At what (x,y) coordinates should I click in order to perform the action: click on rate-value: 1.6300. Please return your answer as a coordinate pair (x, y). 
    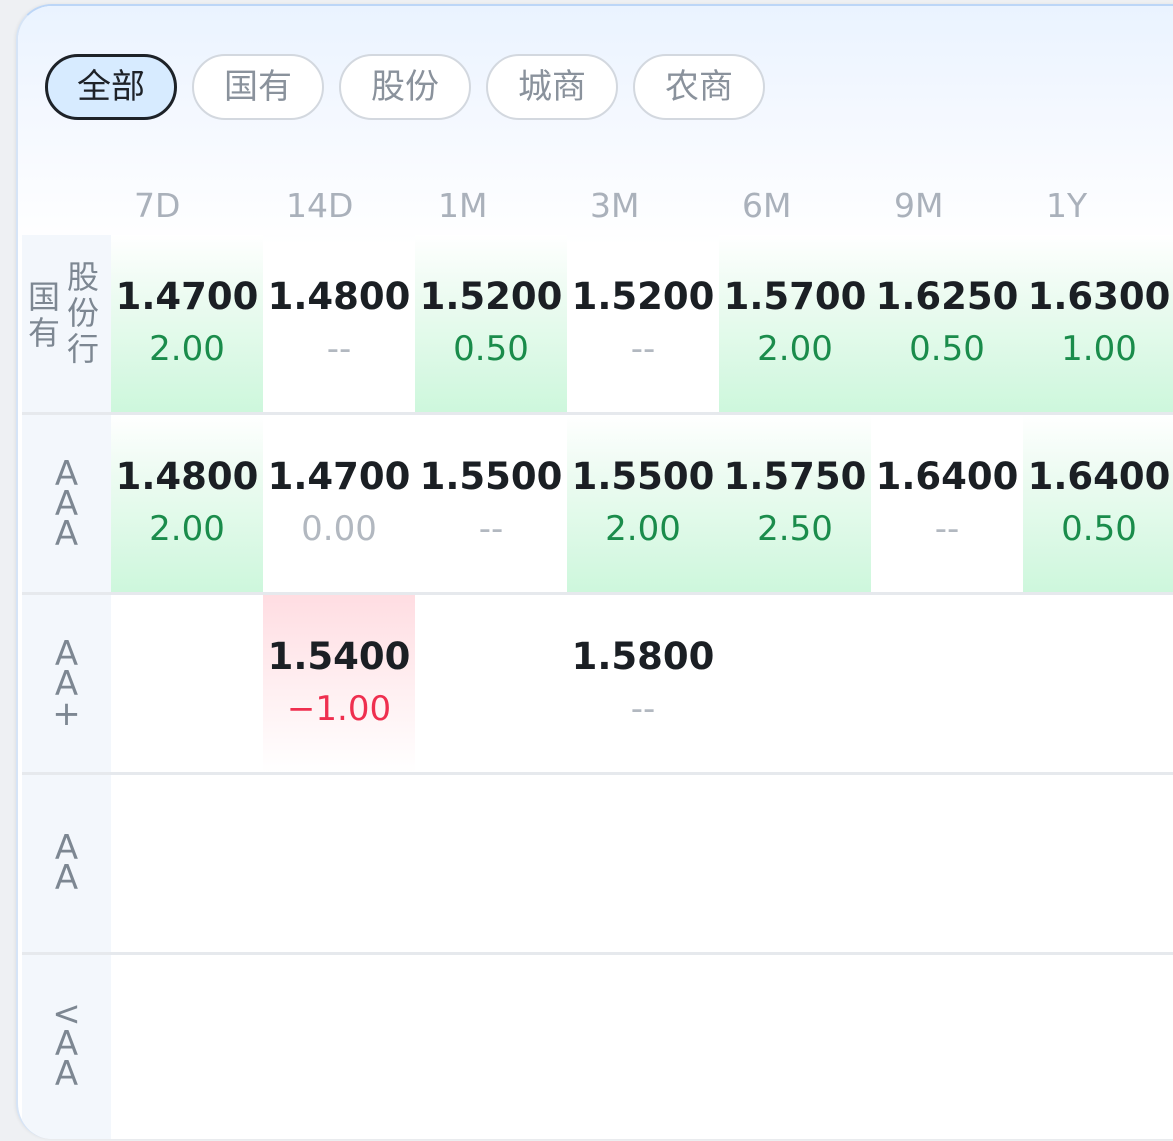
    Looking at the image, I should click on (1099, 296).